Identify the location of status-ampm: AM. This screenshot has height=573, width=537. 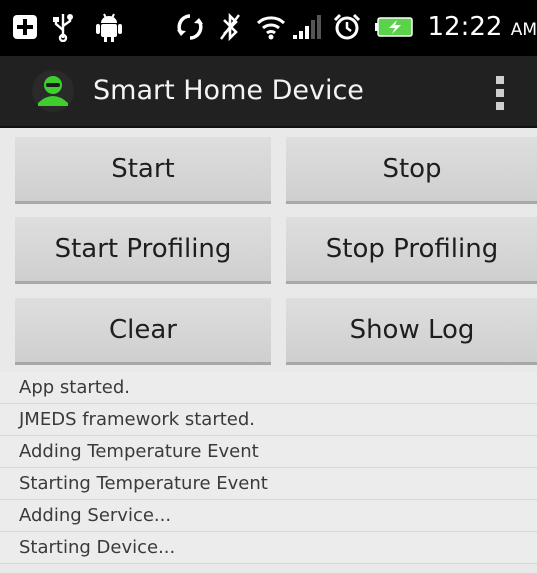
(523, 30).